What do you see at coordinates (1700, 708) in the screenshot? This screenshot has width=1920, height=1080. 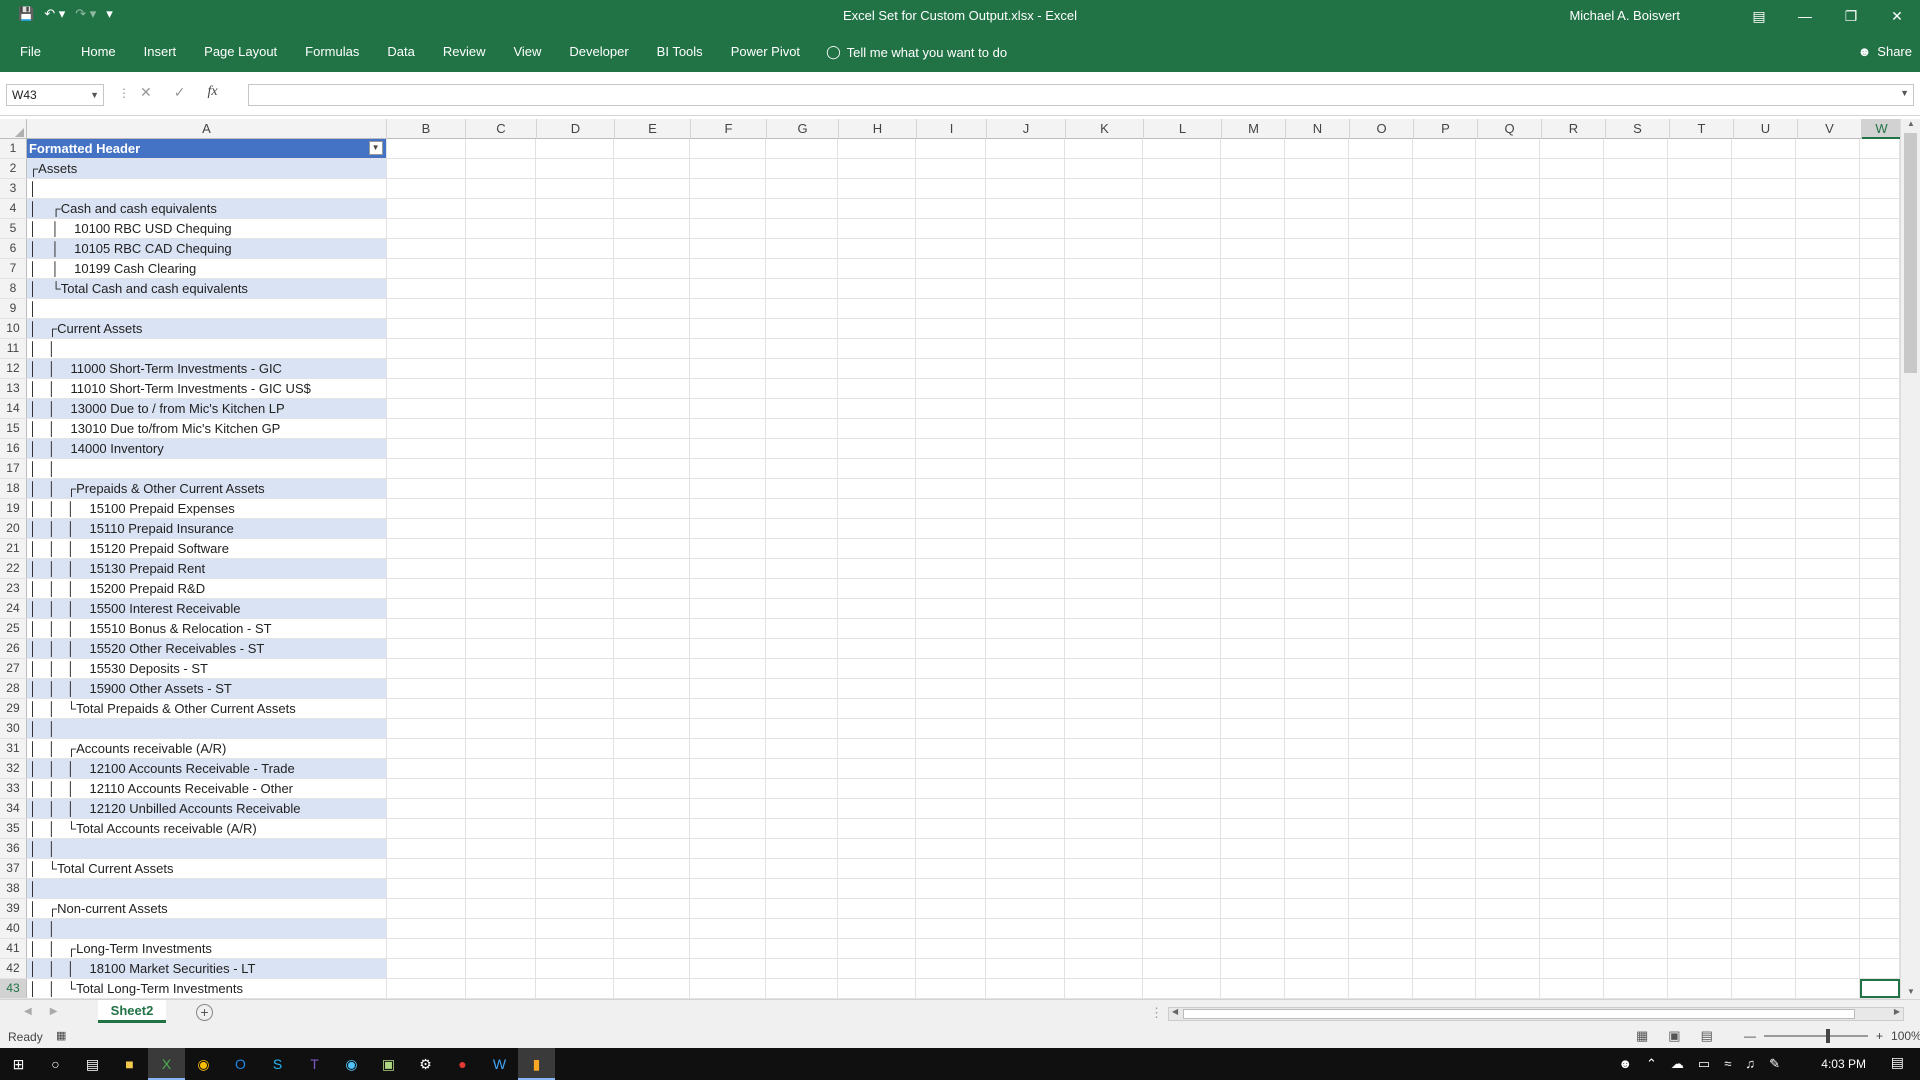 I see `cell-t` at bounding box center [1700, 708].